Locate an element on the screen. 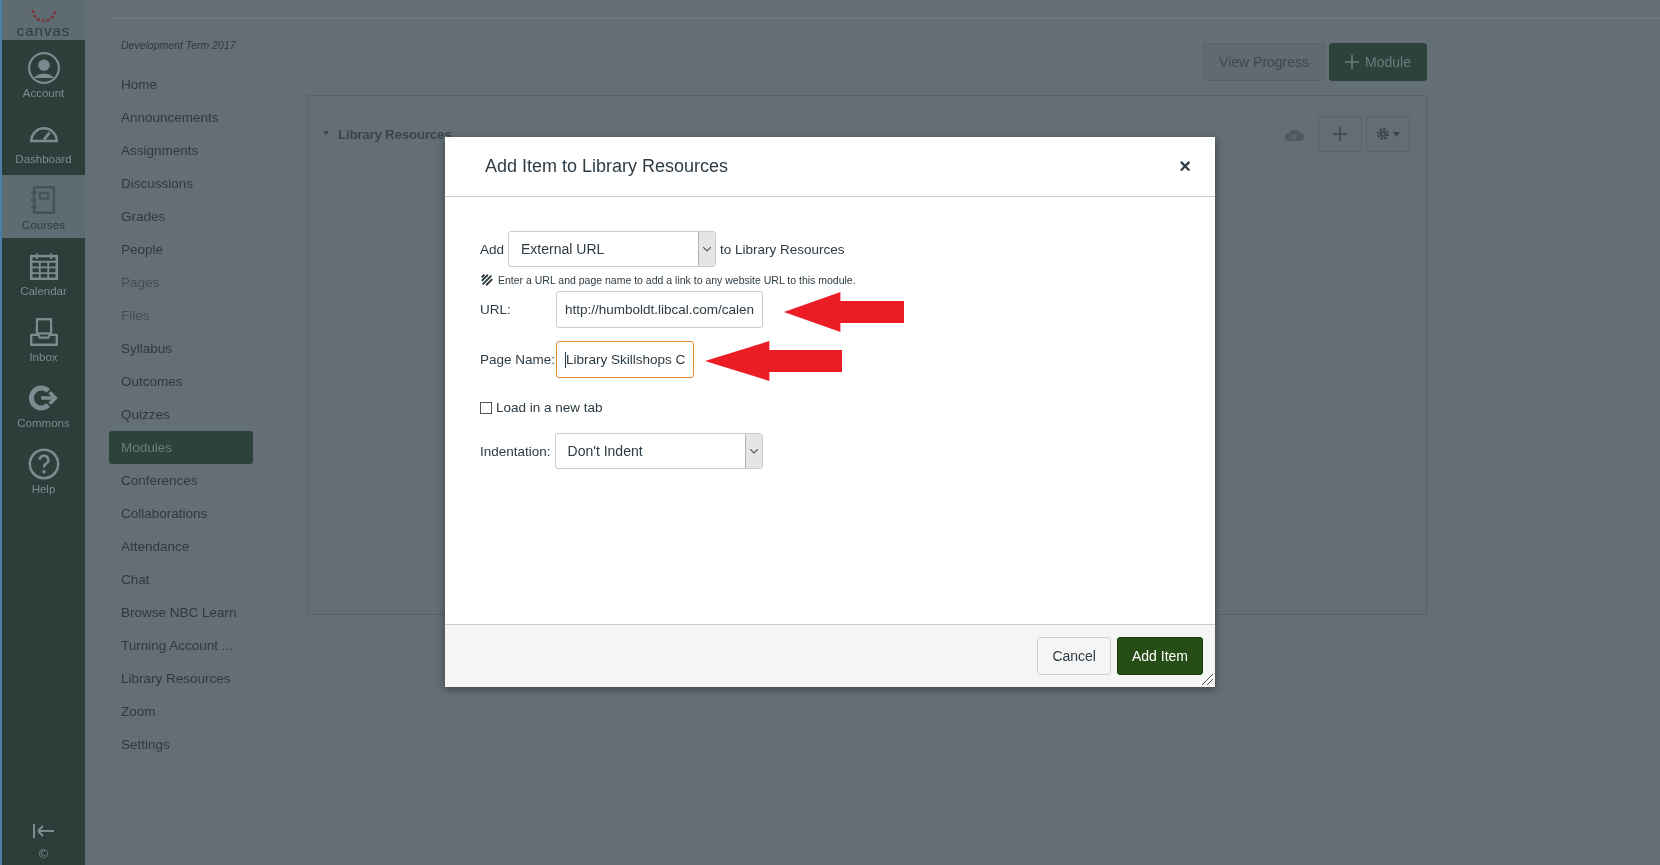 The width and height of the screenshot is (1660, 865). add-item-button is located at coordinates (1340, 134).